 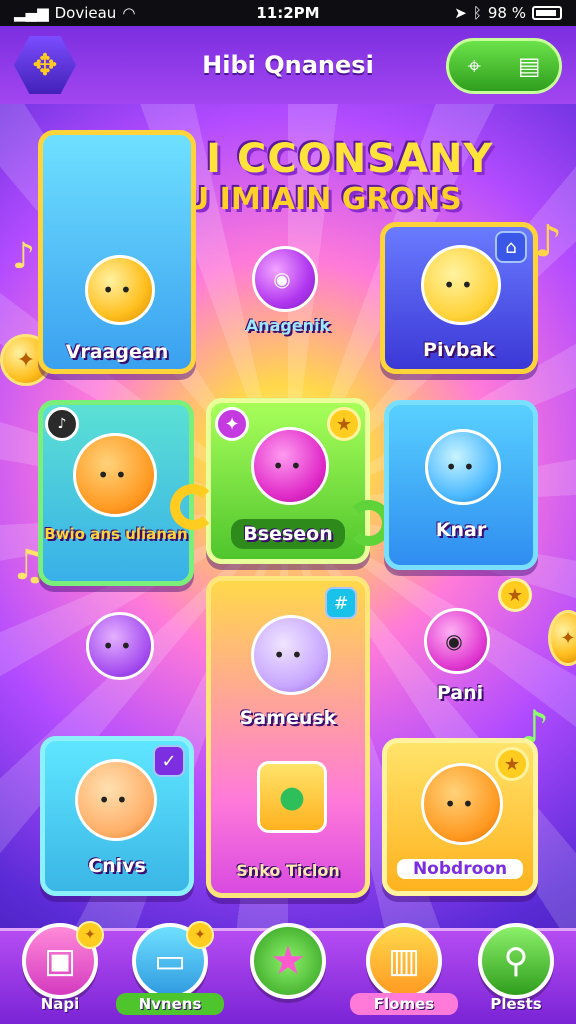 I want to click on star-icon: ★, so click(x=288, y=961).